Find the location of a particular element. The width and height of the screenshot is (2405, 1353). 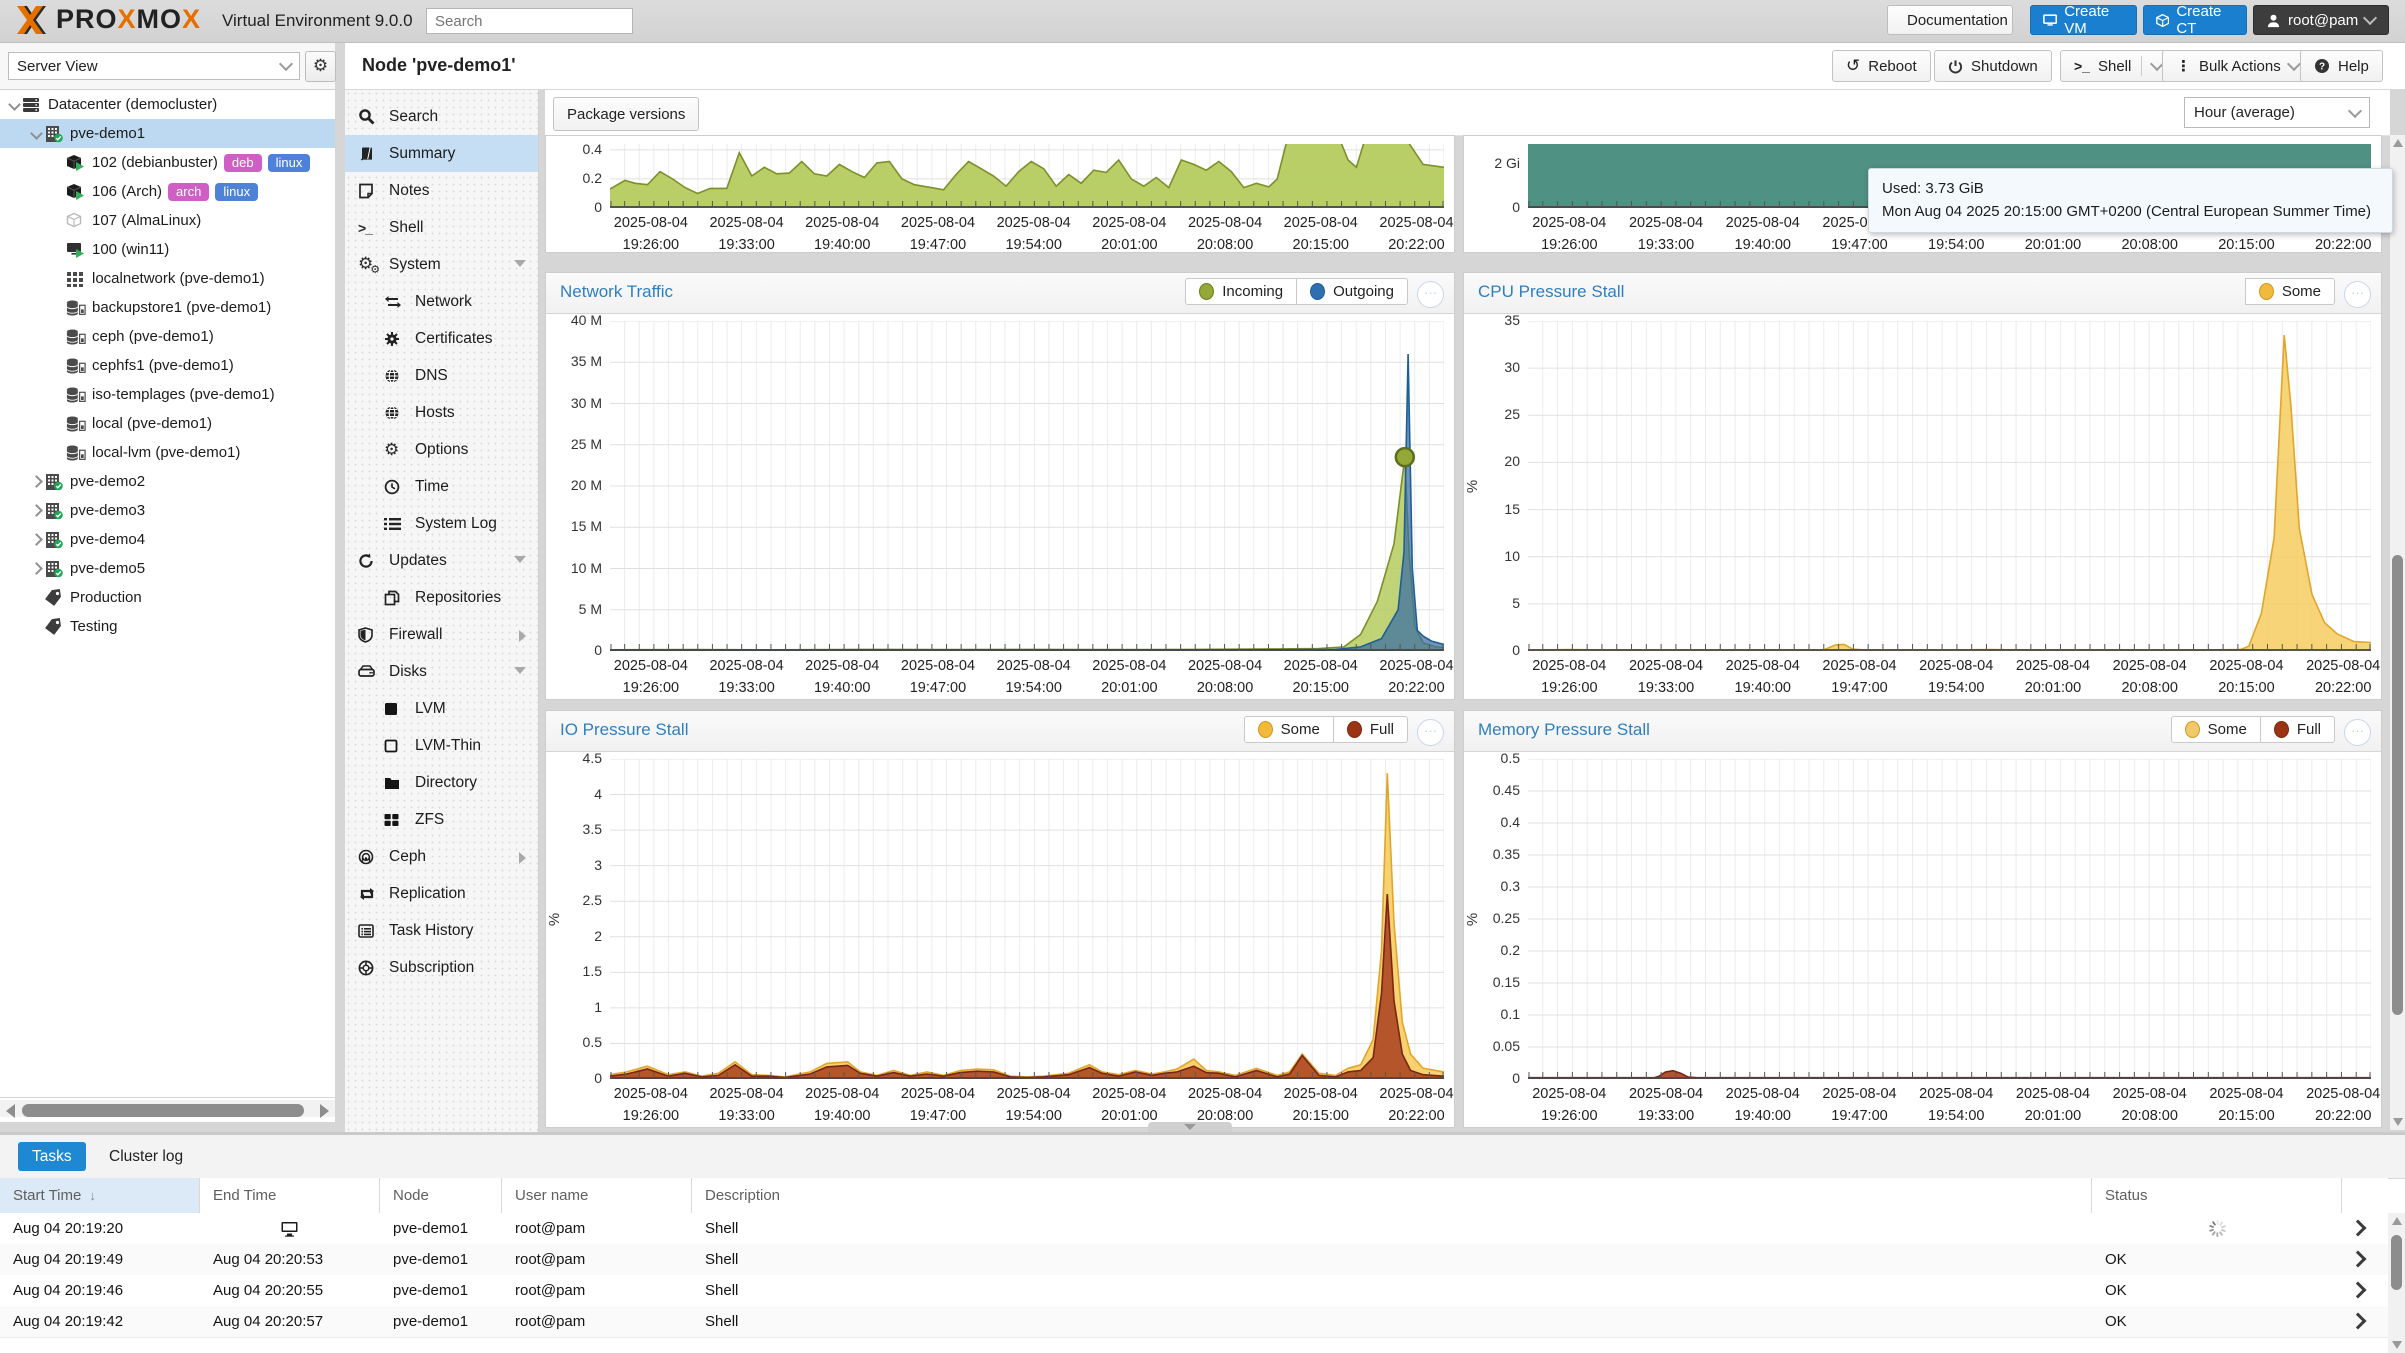

scroll-right-arrow-icon is located at coordinates (324, 1111).